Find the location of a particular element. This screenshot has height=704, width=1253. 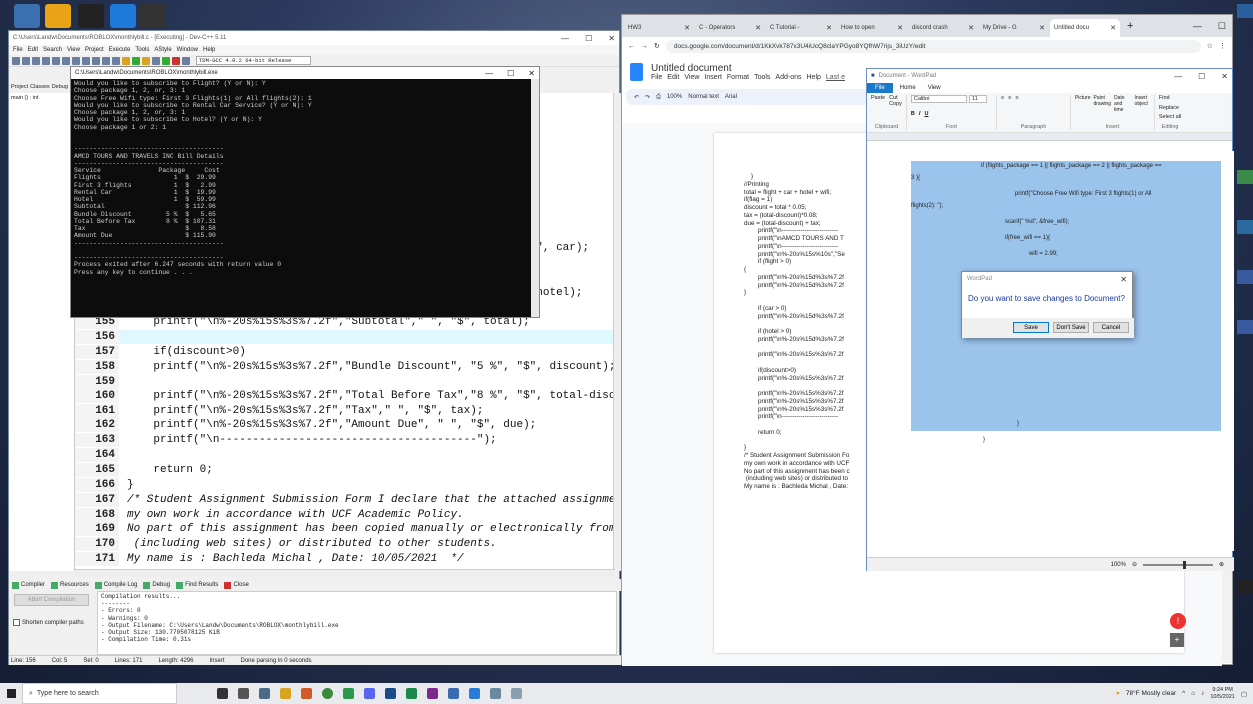

tab-find-results: Find Results is located at coordinates (197, 585).